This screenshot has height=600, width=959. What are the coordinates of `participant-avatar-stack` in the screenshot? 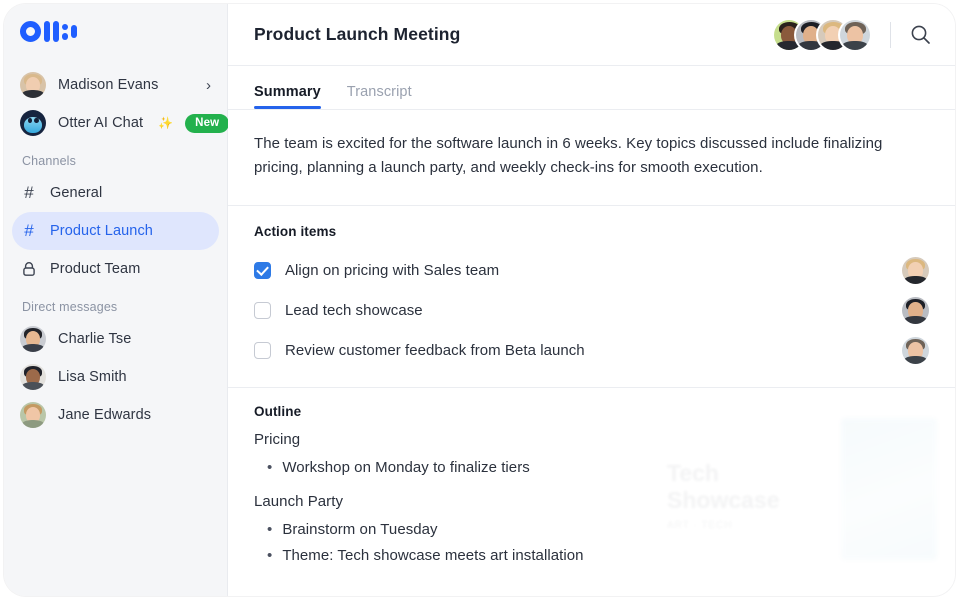 It's located at (822, 34).